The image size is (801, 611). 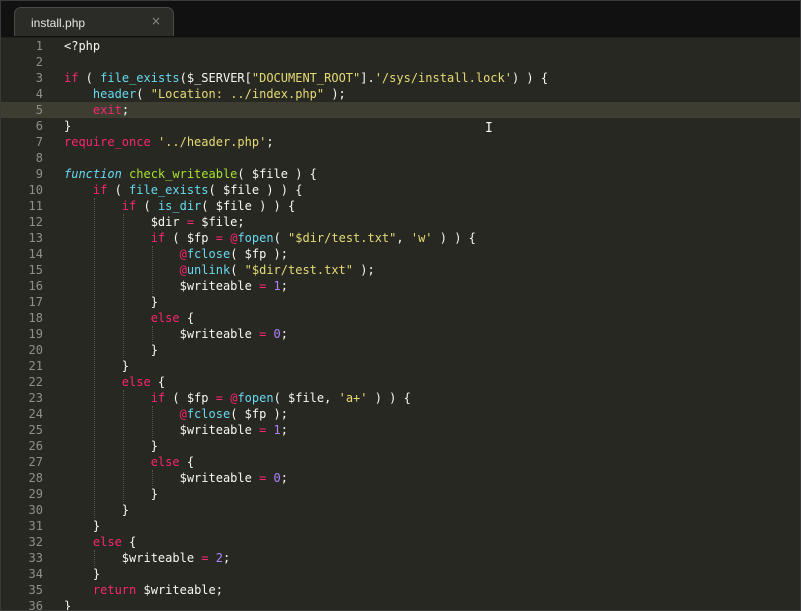 What do you see at coordinates (165, 318) in the screenshot?
I see `code-token: else` at bounding box center [165, 318].